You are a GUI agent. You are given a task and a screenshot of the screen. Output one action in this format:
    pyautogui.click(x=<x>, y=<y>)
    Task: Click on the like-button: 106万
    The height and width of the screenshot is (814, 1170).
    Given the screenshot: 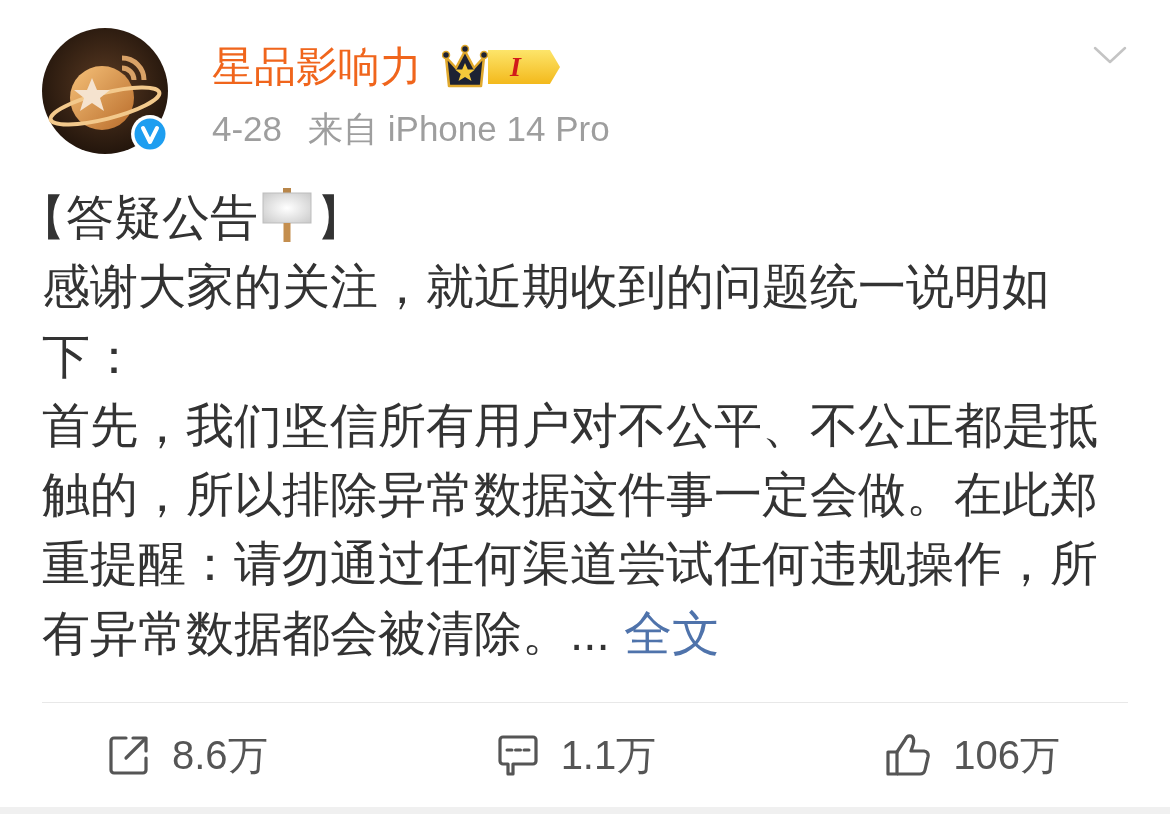 What is the action you would take?
    pyautogui.click(x=972, y=755)
    